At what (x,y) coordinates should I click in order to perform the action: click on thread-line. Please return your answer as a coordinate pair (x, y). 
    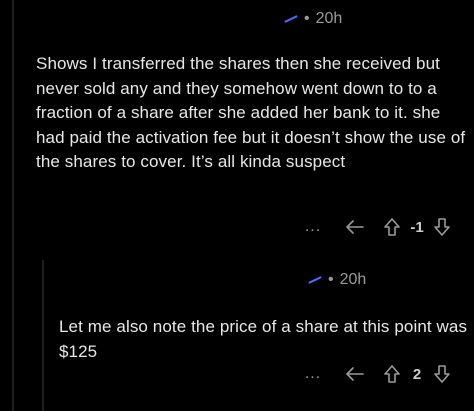
    Looking at the image, I should click on (13, 205).